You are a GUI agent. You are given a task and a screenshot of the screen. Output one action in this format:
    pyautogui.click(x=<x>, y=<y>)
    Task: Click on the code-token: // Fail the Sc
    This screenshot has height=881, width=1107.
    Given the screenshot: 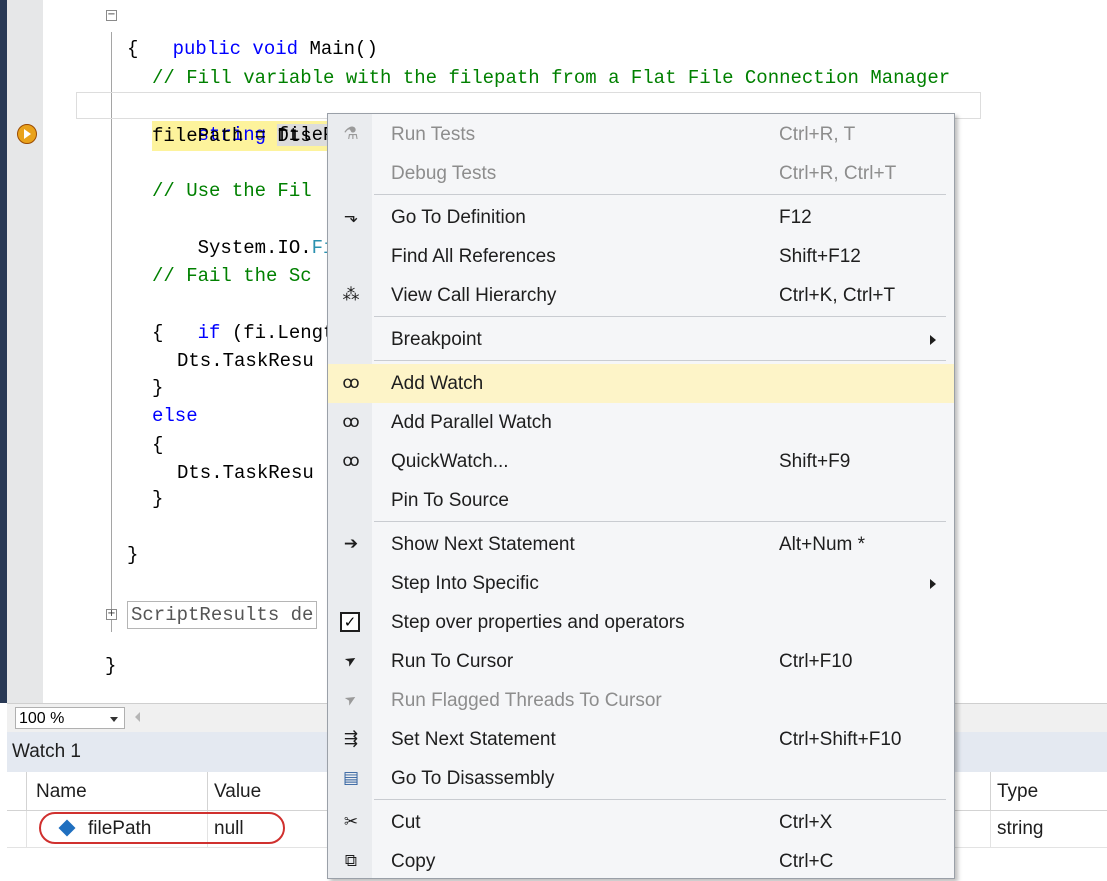 What is the action you would take?
    pyautogui.click(x=232, y=276)
    